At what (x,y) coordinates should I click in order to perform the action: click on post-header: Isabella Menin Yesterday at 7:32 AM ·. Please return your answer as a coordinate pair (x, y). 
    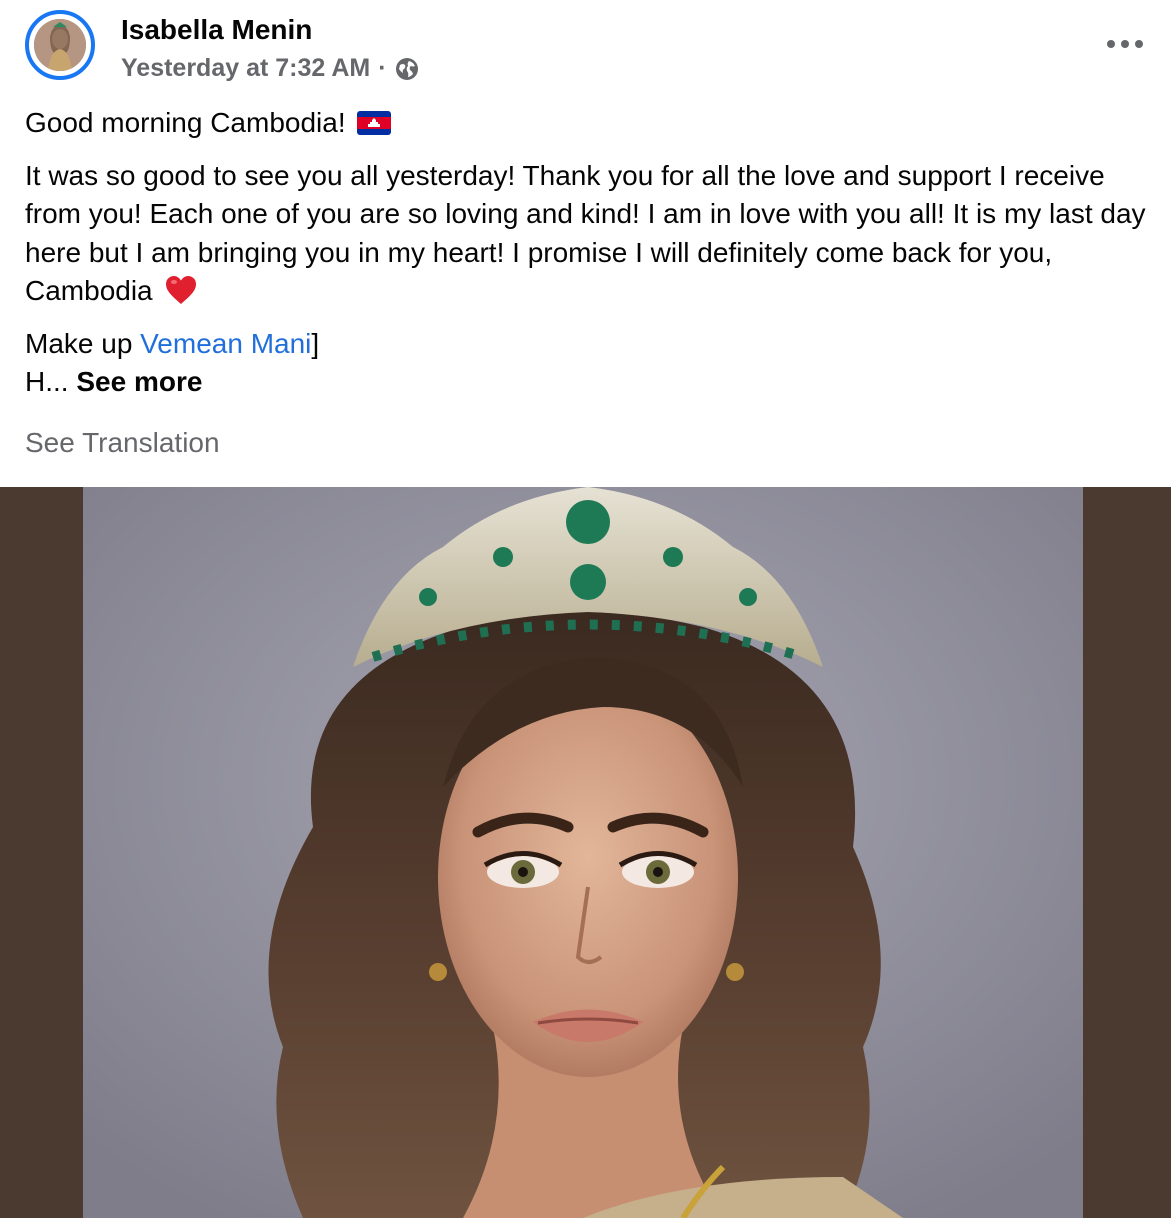
    Looking at the image, I should click on (590, 48).